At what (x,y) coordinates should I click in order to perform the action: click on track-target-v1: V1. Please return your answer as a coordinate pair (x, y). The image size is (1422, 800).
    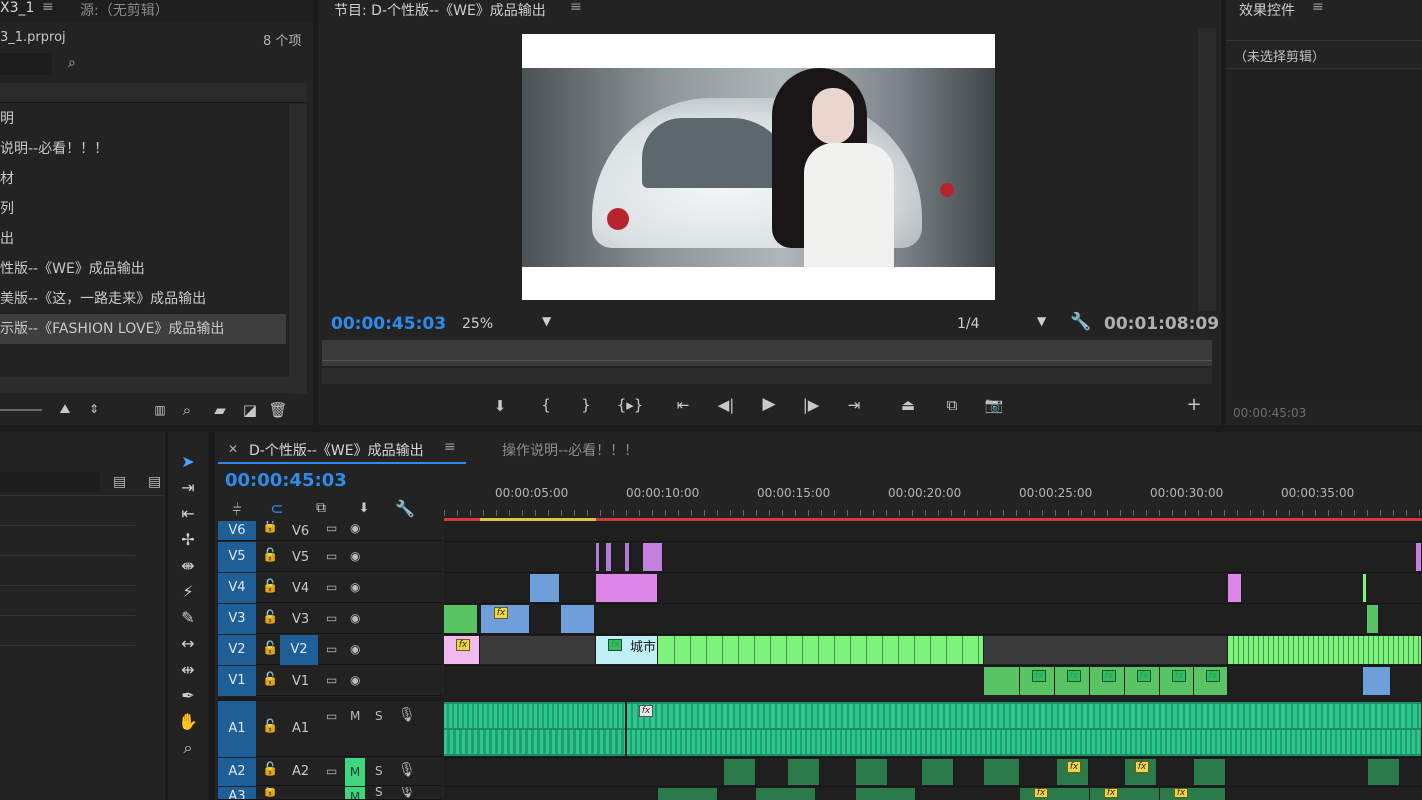
    Looking at the image, I should click on (237, 681).